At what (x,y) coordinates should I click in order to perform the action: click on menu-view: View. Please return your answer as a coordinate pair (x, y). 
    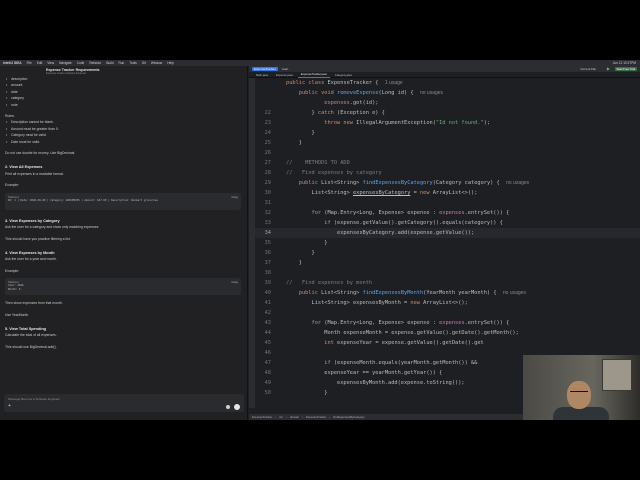
    Looking at the image, I should click on (50, 63).